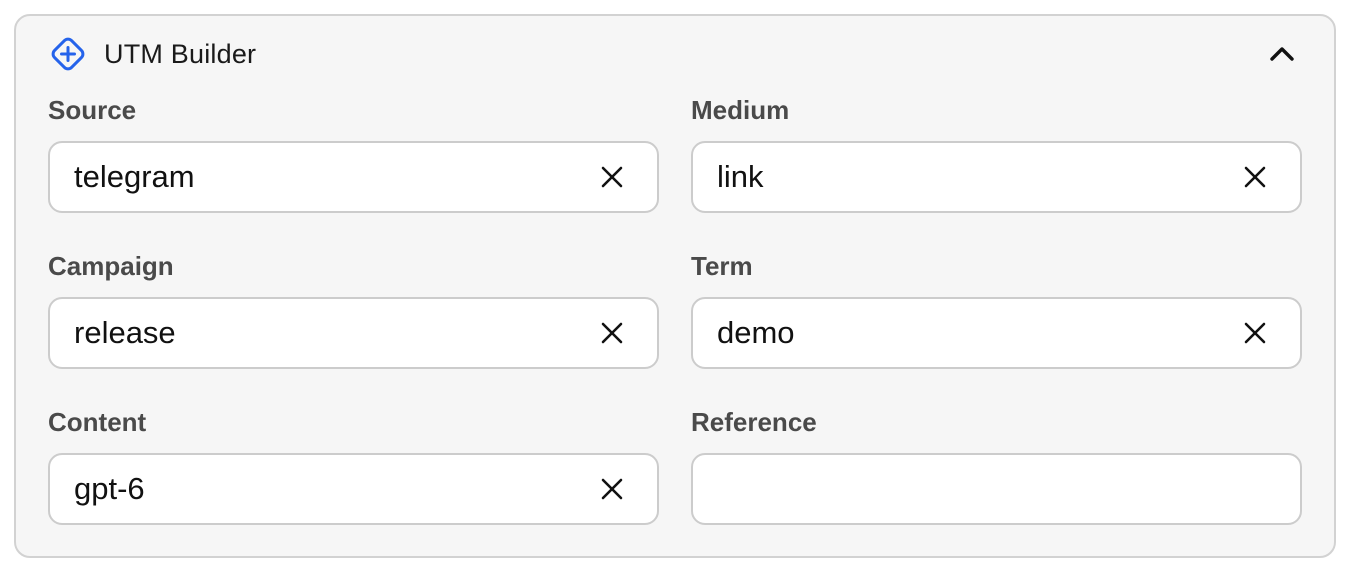 This screenshot has height=572, width=1350. I want to click on campaign-input-box, so click(353, 333).